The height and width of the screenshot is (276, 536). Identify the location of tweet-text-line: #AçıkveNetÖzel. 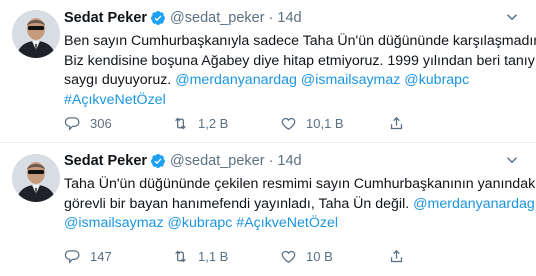
(295, 101).